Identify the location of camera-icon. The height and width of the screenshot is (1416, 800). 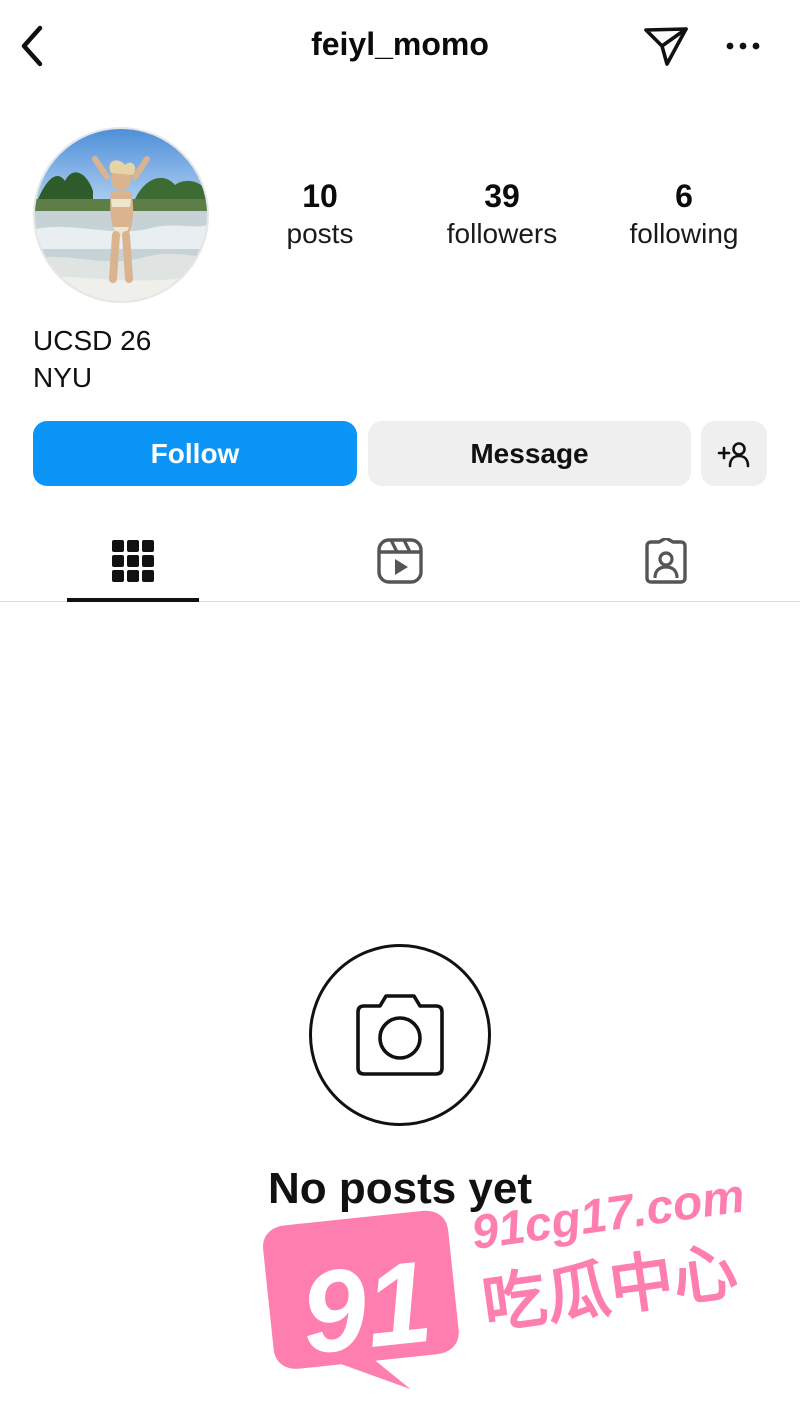
(400, 1035).